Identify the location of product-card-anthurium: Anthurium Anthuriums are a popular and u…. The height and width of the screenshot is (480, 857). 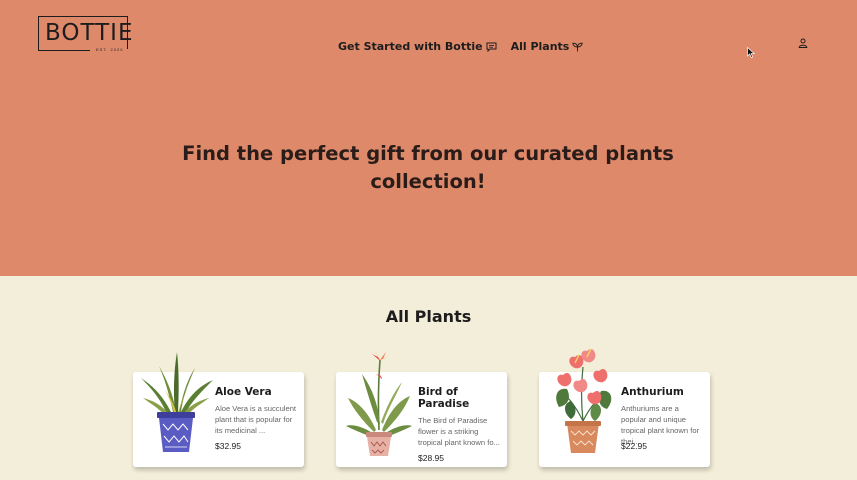
(624, 407).